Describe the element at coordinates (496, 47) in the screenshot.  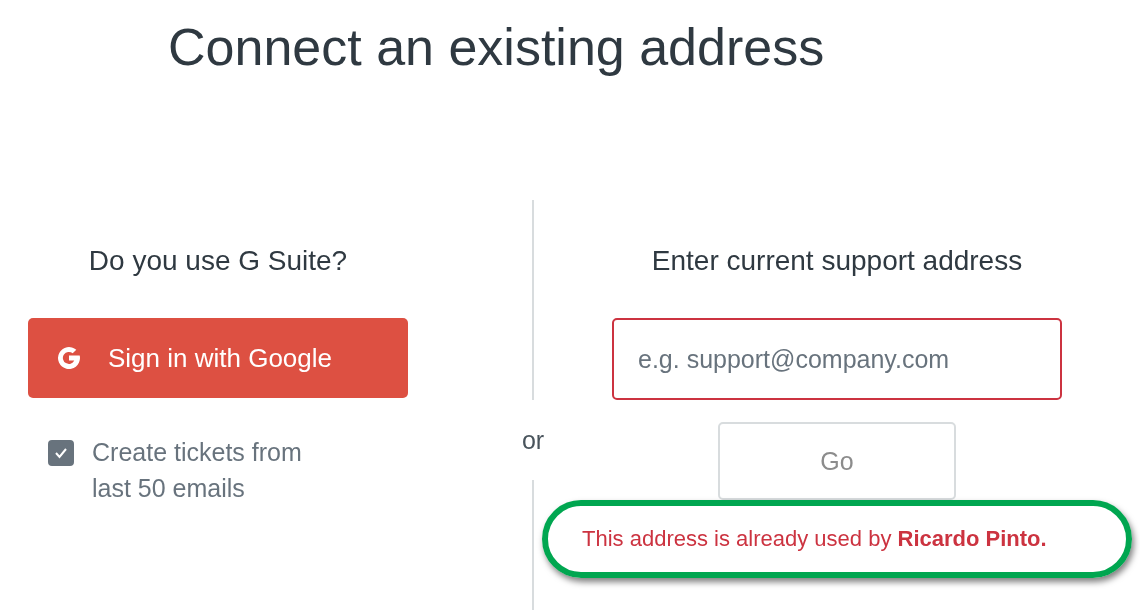
I see `page-title: Connect an existing address` at that location.